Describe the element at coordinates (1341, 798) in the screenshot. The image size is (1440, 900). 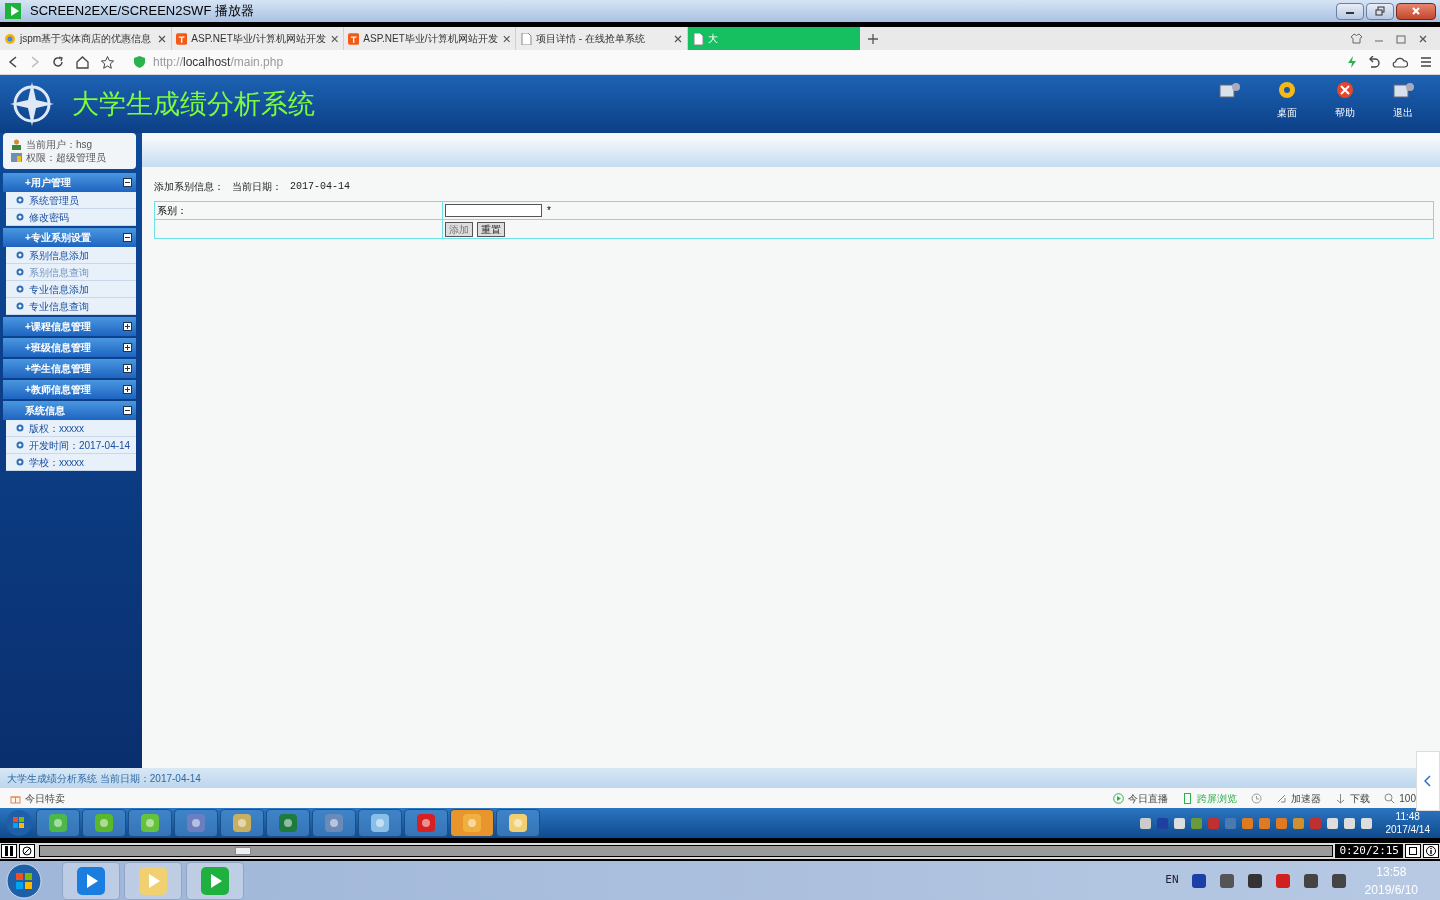
I see `download-icon` at that location.